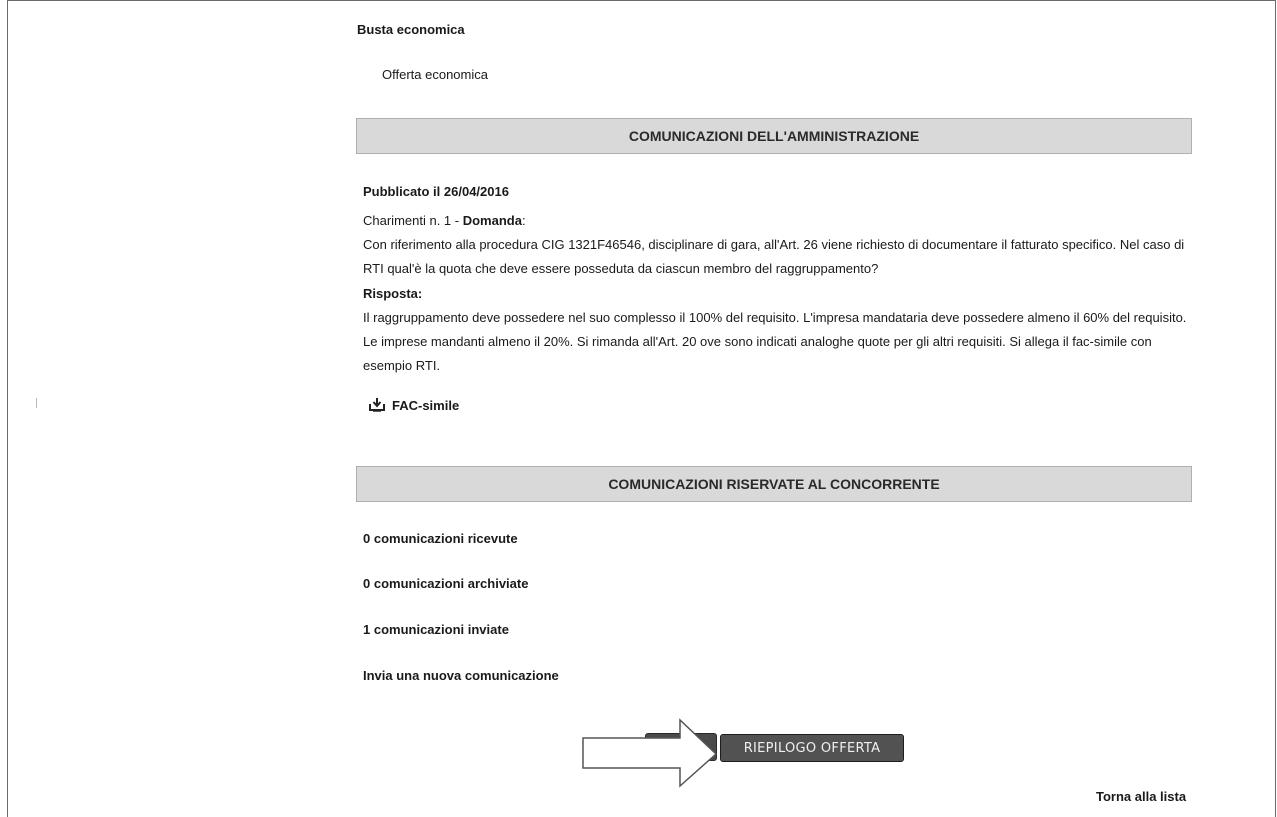 The width and height of the screenshot is (1277, 817). Describe the element at coordinates (445, 583) in the screenshot. I see `archived-communications-link: 0 comunicazioni archiviate` at that location.